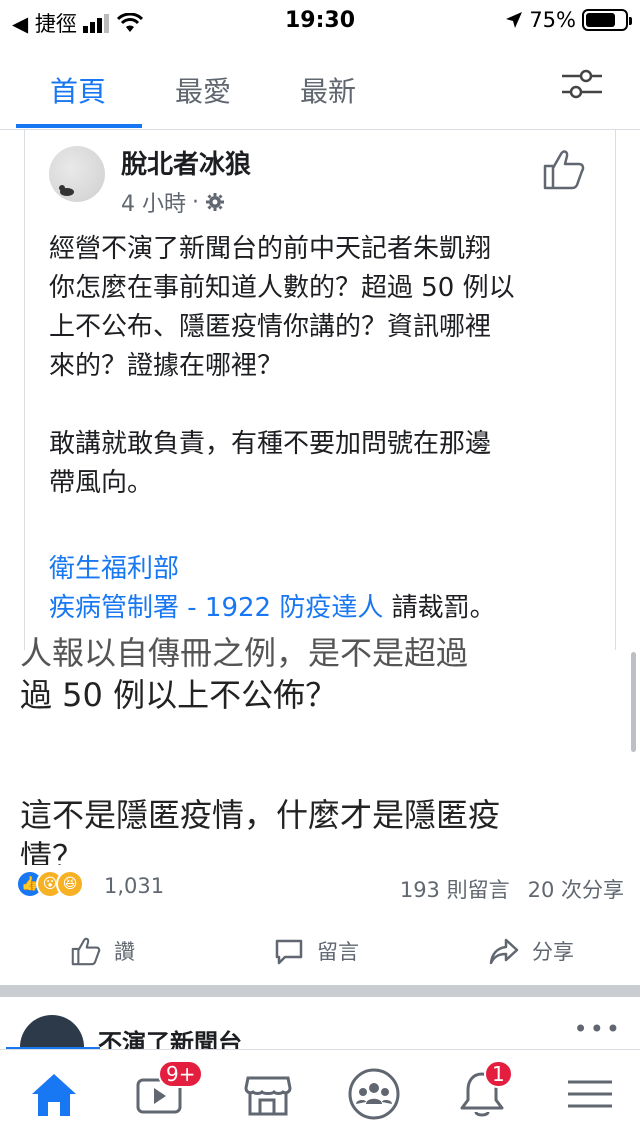  I want to click on nav-menu, so click(590, 1094).